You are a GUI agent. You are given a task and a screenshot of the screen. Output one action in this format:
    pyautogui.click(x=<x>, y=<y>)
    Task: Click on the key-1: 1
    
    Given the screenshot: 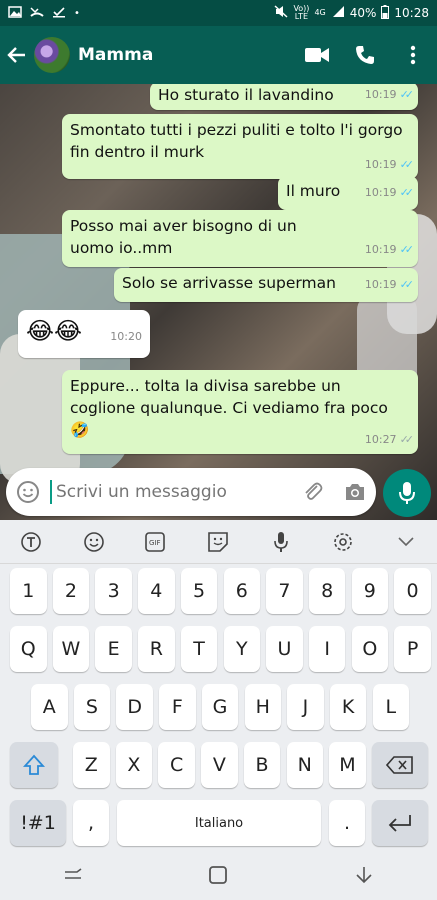 What is the action you would take?
    pyautogui.click(x=28, y=591)
    